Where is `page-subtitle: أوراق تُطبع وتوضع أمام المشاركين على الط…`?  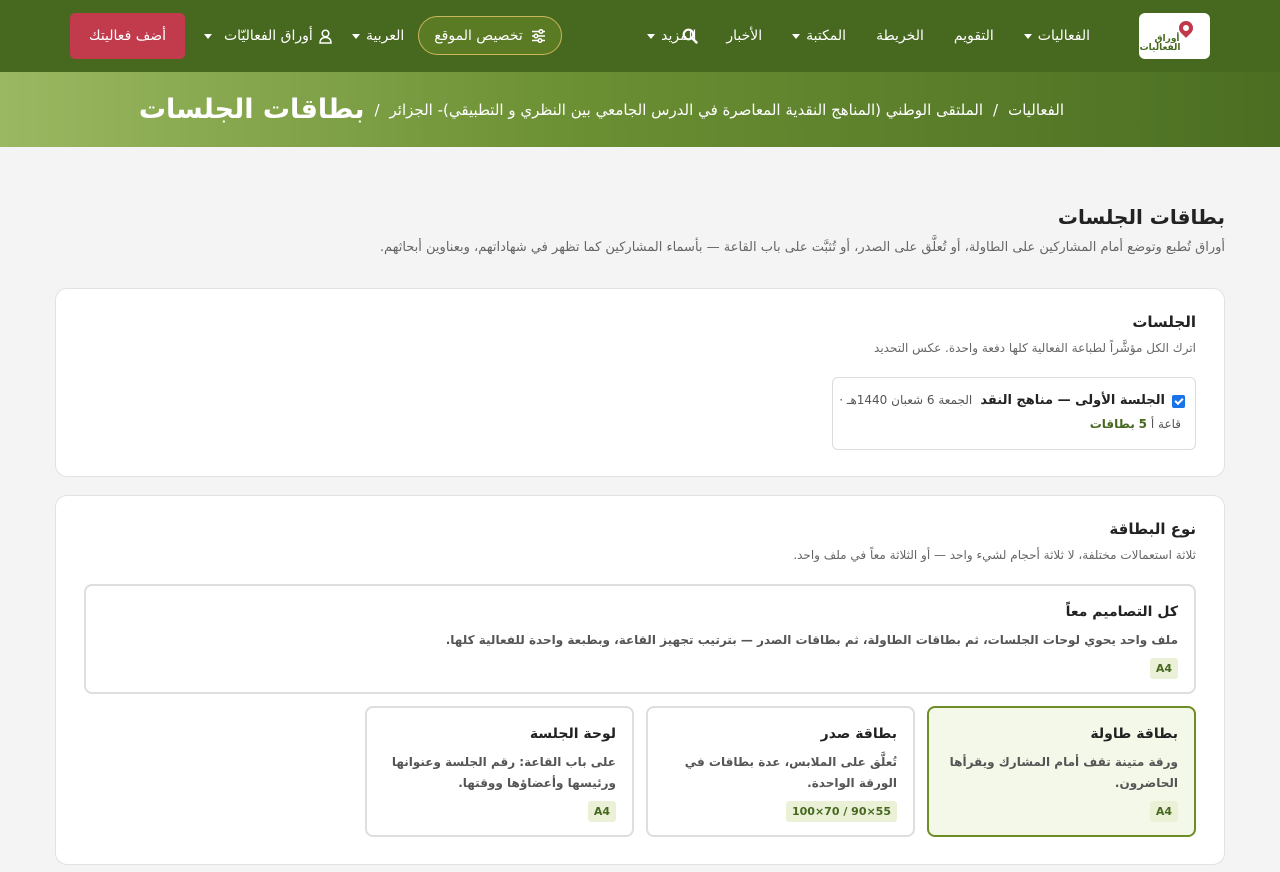
page-subtitle: أوراق تُطبع وتوضع أمام المشاركين على الط… is located at coordinates (802, 247).